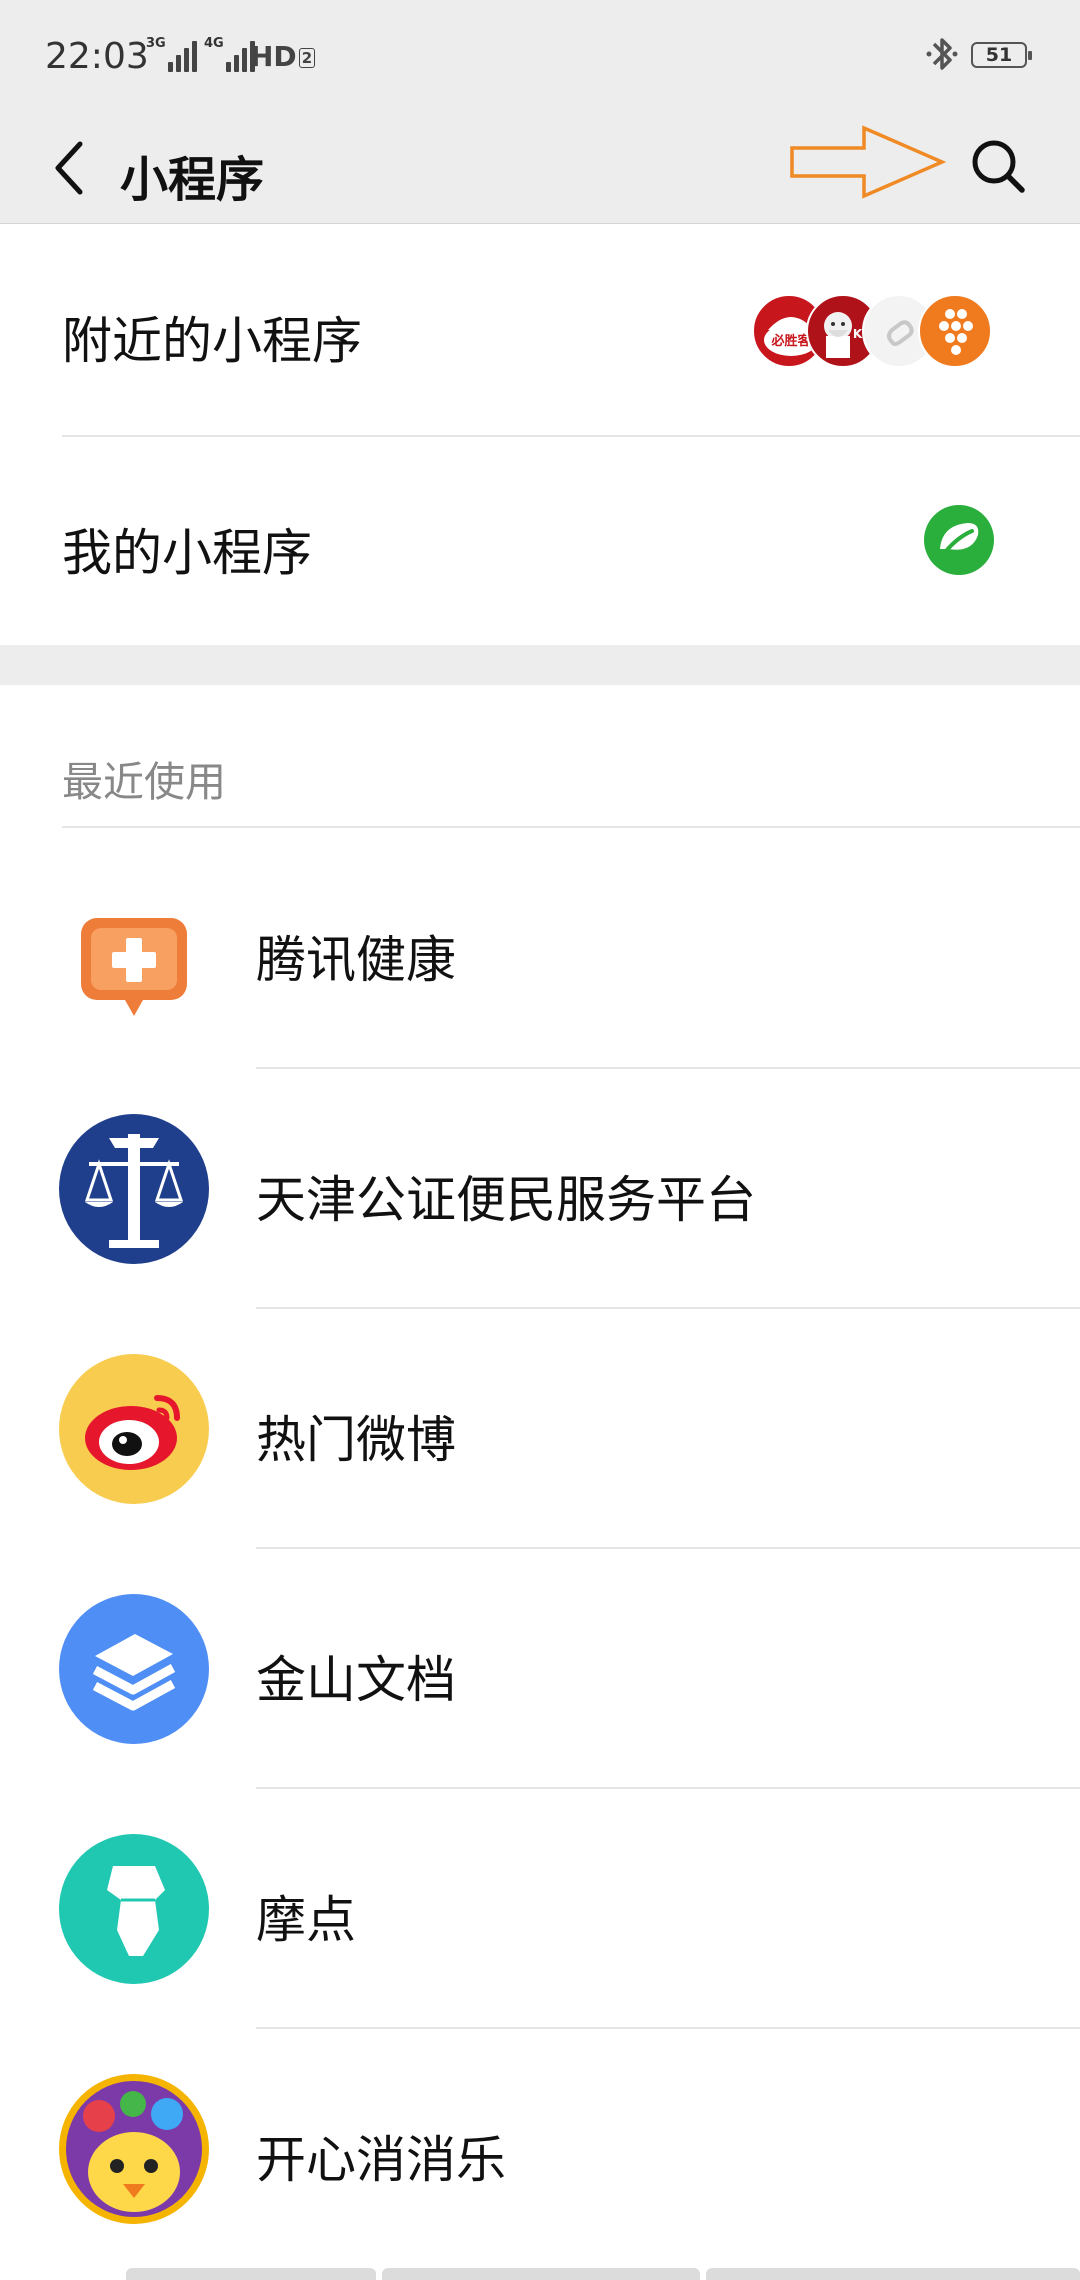  I want to click on section-separator, so click(540, 665).